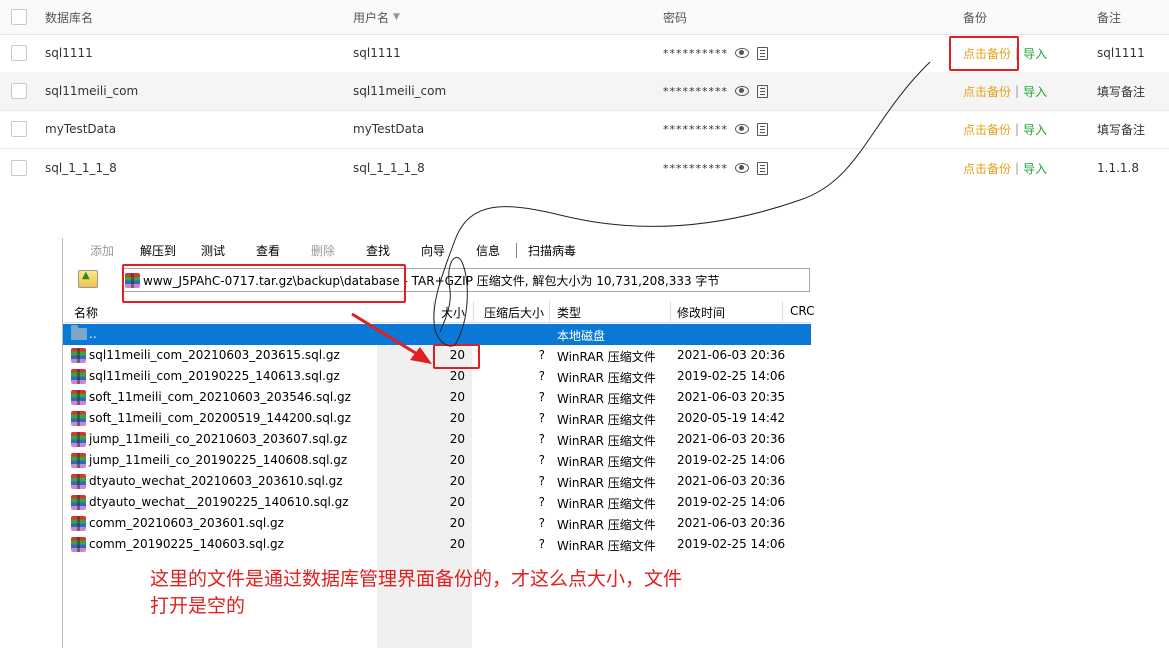 The height and width of the screenshot is (655, 1169). Describe the element at coordinates (416, 579) in the screenshot. I see `annotation-line-1: 这里的文件是通过数据库管理界面备份的，才这么点大小，文件` at that location.